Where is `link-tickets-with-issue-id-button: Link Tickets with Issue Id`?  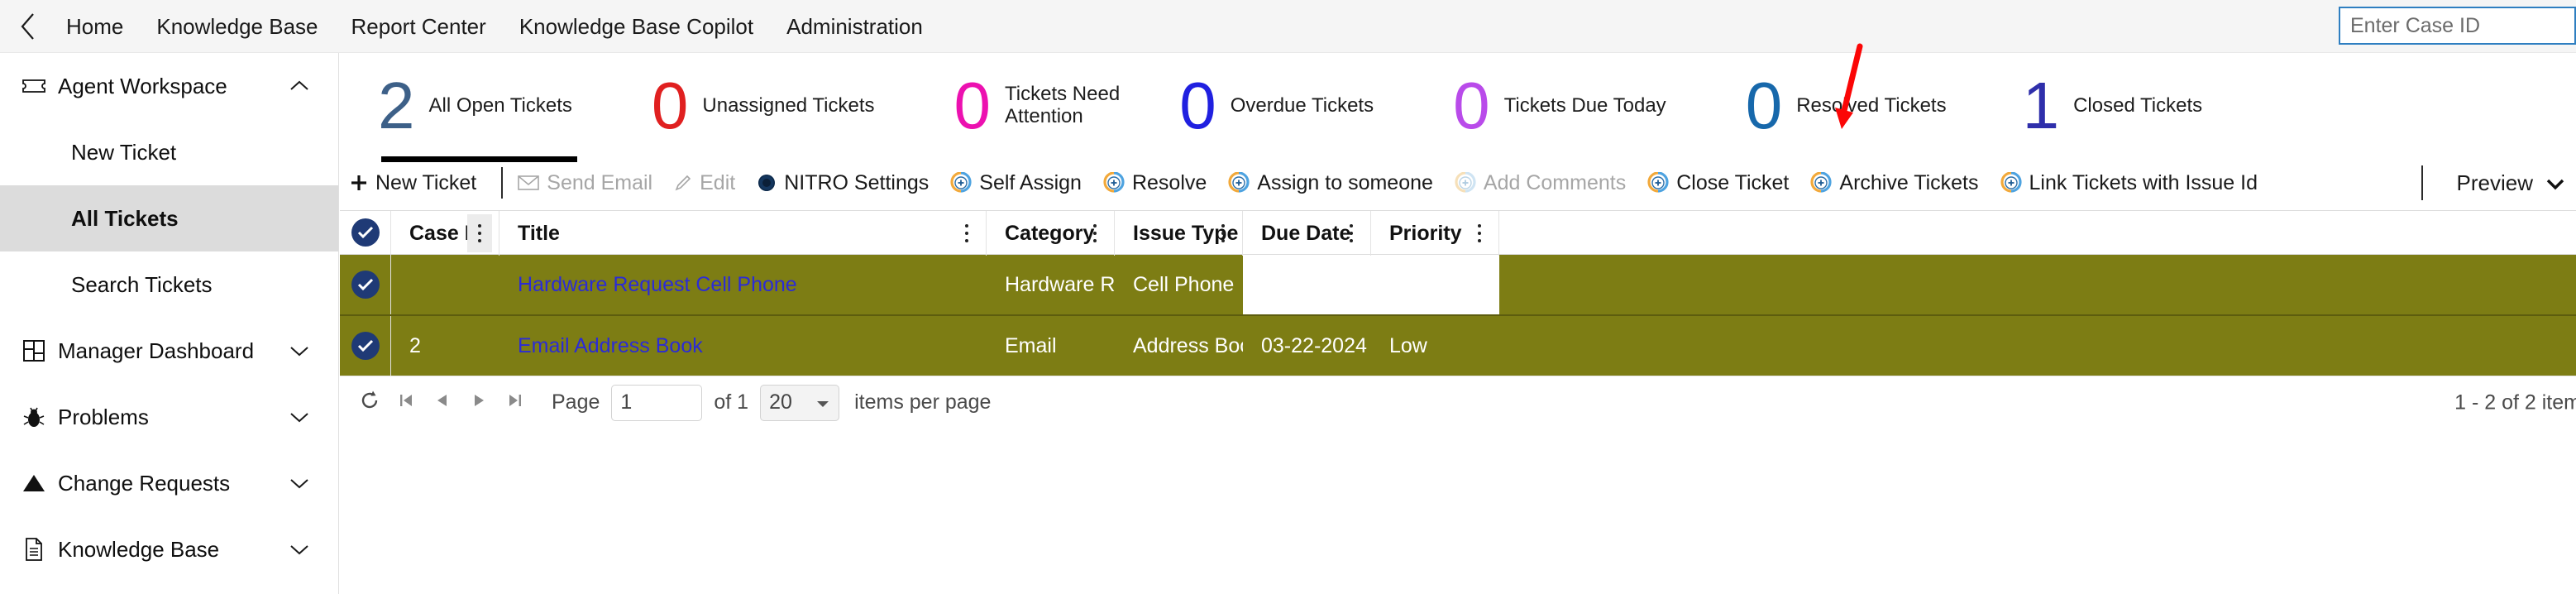 link-tickets-with-issue-id-button: Link Tickets with Issue Id is located at coordinates (2129, 183).